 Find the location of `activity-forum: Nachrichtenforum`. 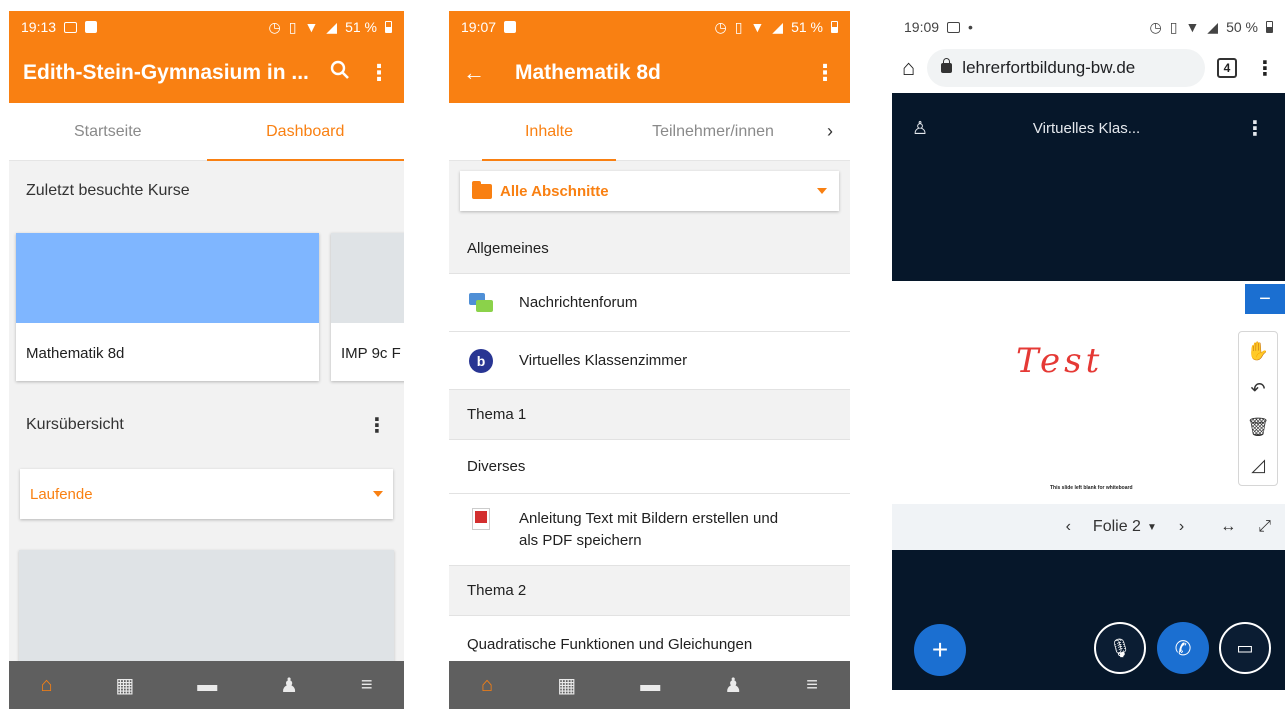

activity-forum: Nachrichtenforum is located at coordinates (649, 303).